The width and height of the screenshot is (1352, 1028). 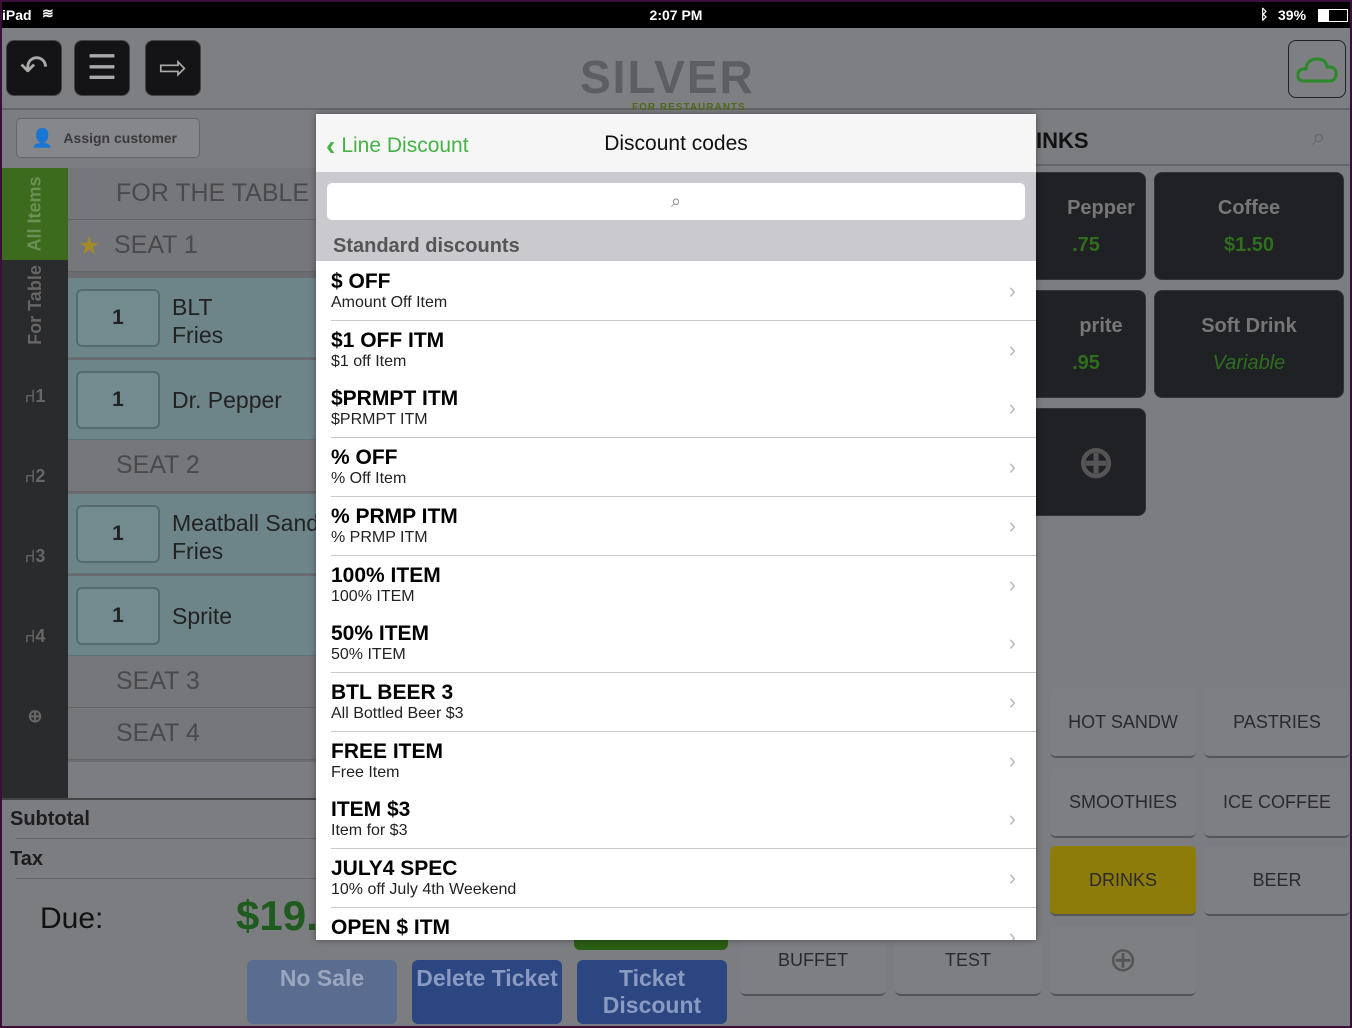 What do you see at coordinates (391, 927) in the screenshot?
I see `discount-code: OPEN $ ITM` at bounding box center [391, 927].